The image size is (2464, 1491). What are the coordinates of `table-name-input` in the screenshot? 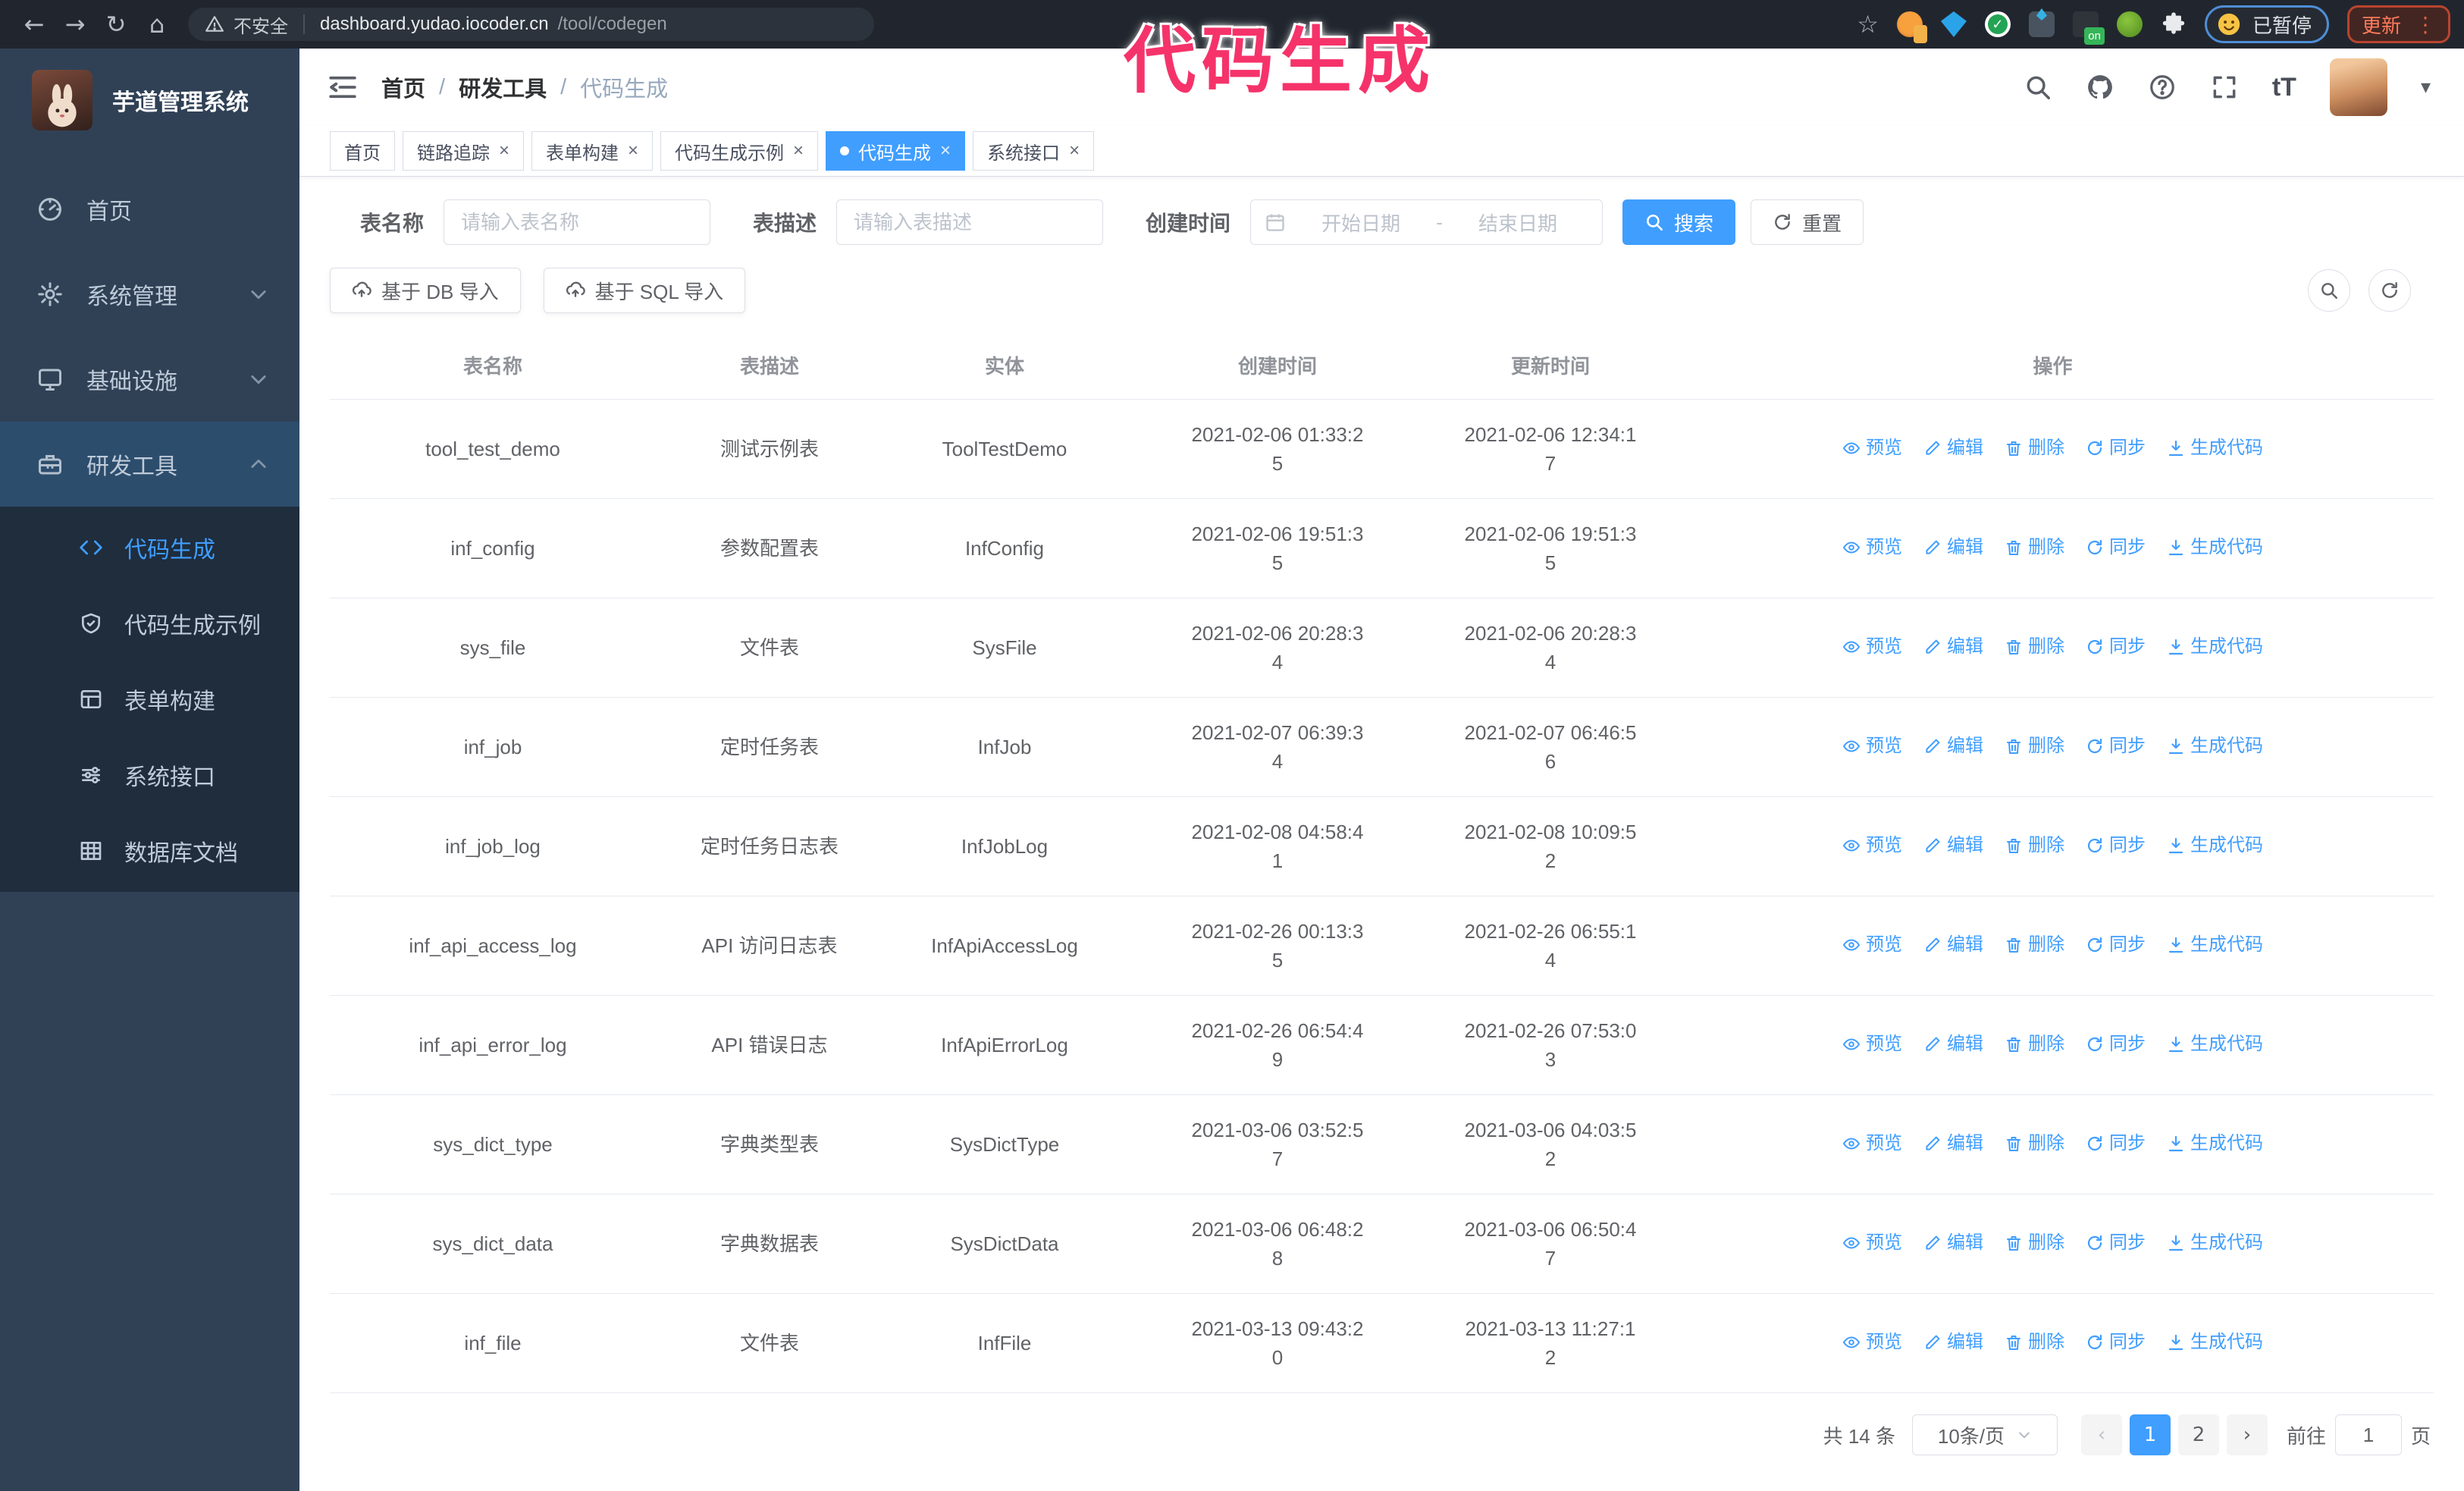 It's located at (577, 222).